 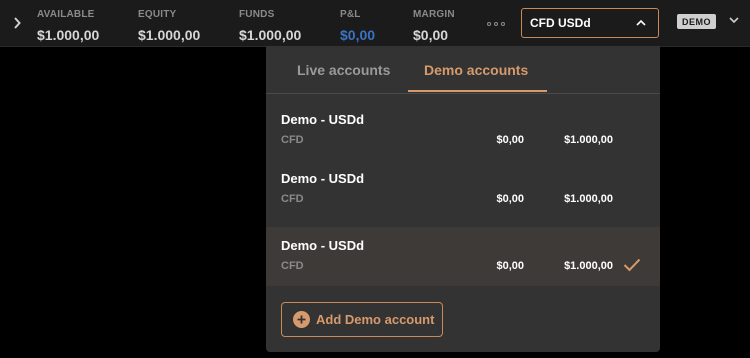 I want to click on stat-pl: P&L $0,00, so click(x=357, y=26).